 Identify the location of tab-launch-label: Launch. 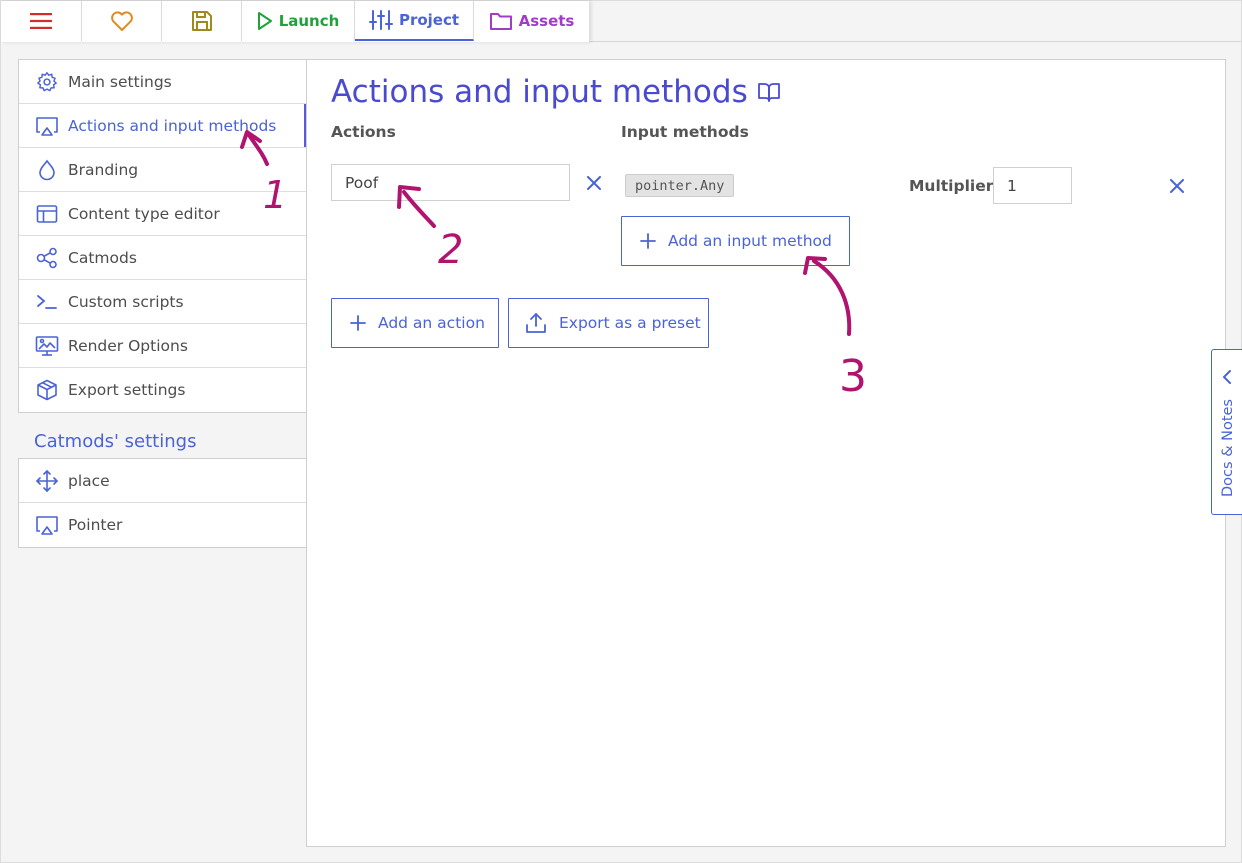
(309, 21).